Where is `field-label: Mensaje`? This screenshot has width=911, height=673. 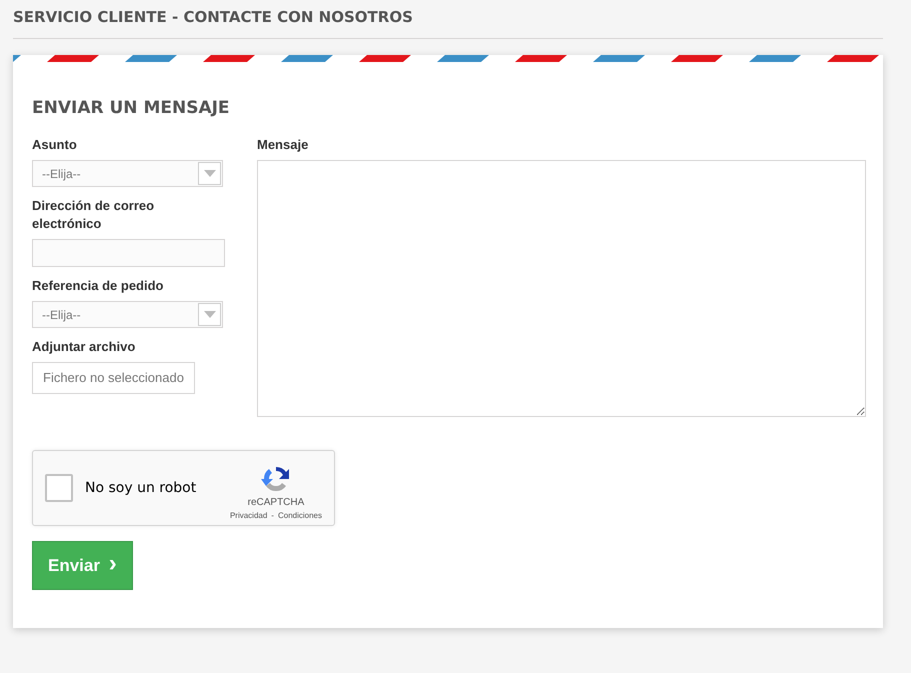 field-label: Mensaje is located at coordinates (283, 145).